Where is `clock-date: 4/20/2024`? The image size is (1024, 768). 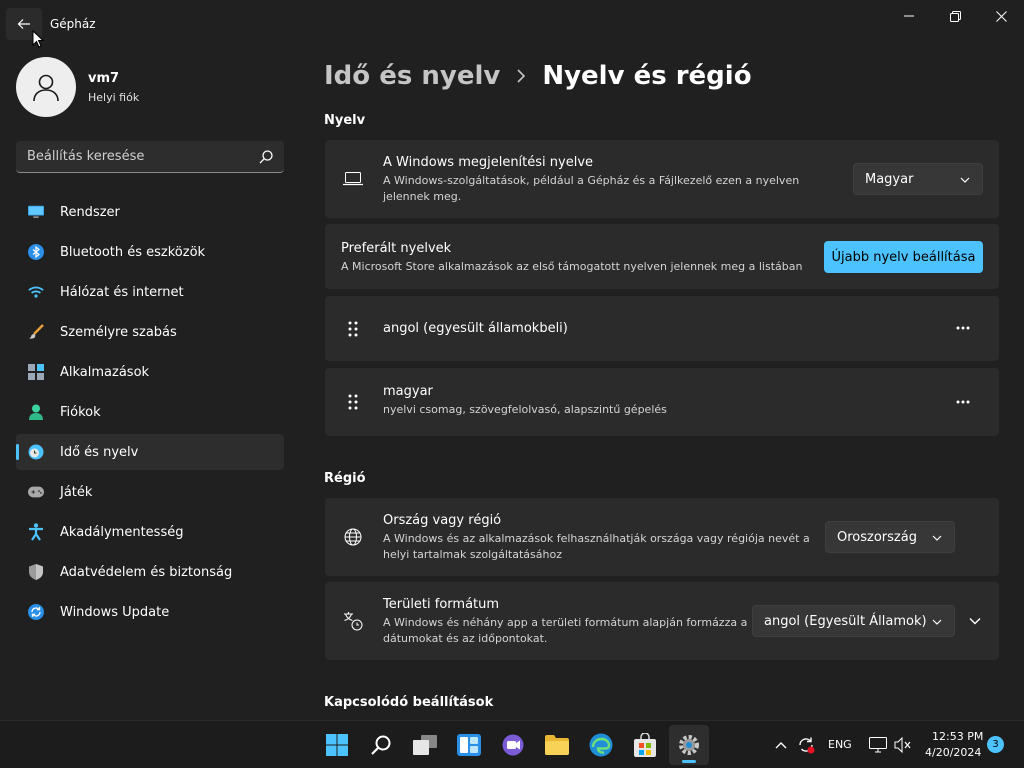 clock-date: 4/20/2024 is located at coordinates (953, 752).